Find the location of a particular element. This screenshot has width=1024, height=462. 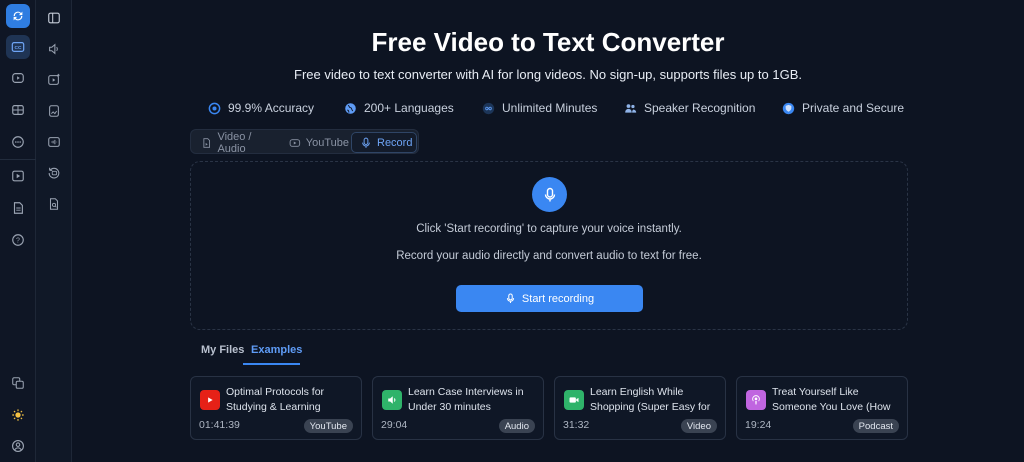

example-type-badge: YouTube is located at coordinates (328, 426).